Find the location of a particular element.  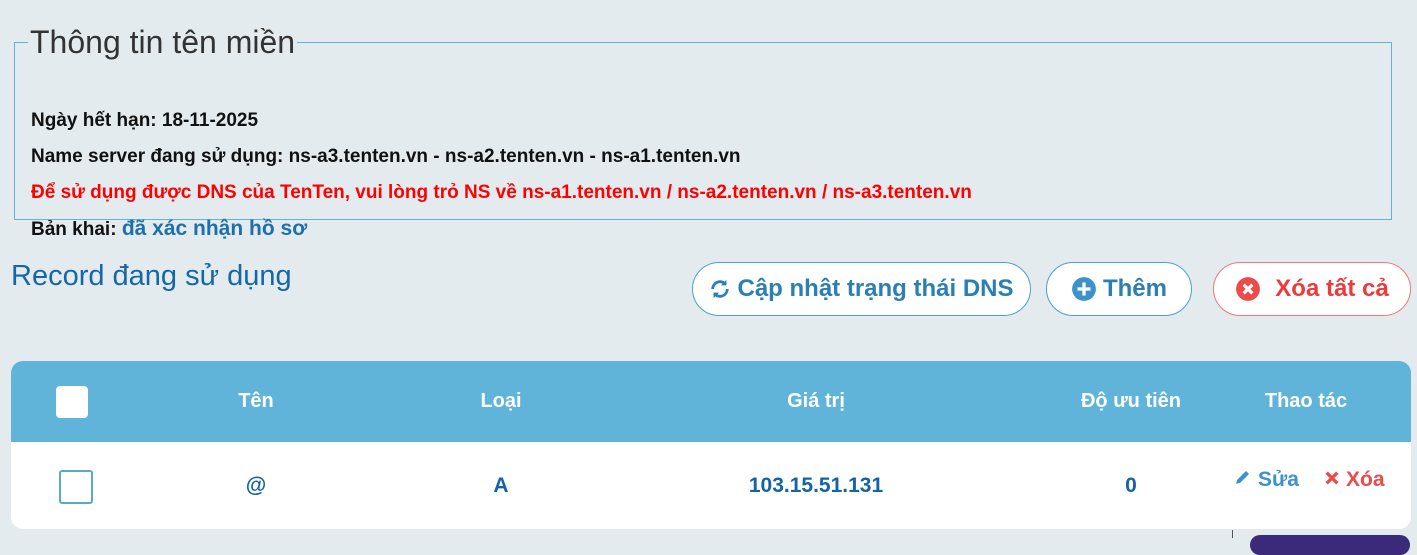

domain-info-legend: Thông tin tên miền is located at coordinates (163, 42).